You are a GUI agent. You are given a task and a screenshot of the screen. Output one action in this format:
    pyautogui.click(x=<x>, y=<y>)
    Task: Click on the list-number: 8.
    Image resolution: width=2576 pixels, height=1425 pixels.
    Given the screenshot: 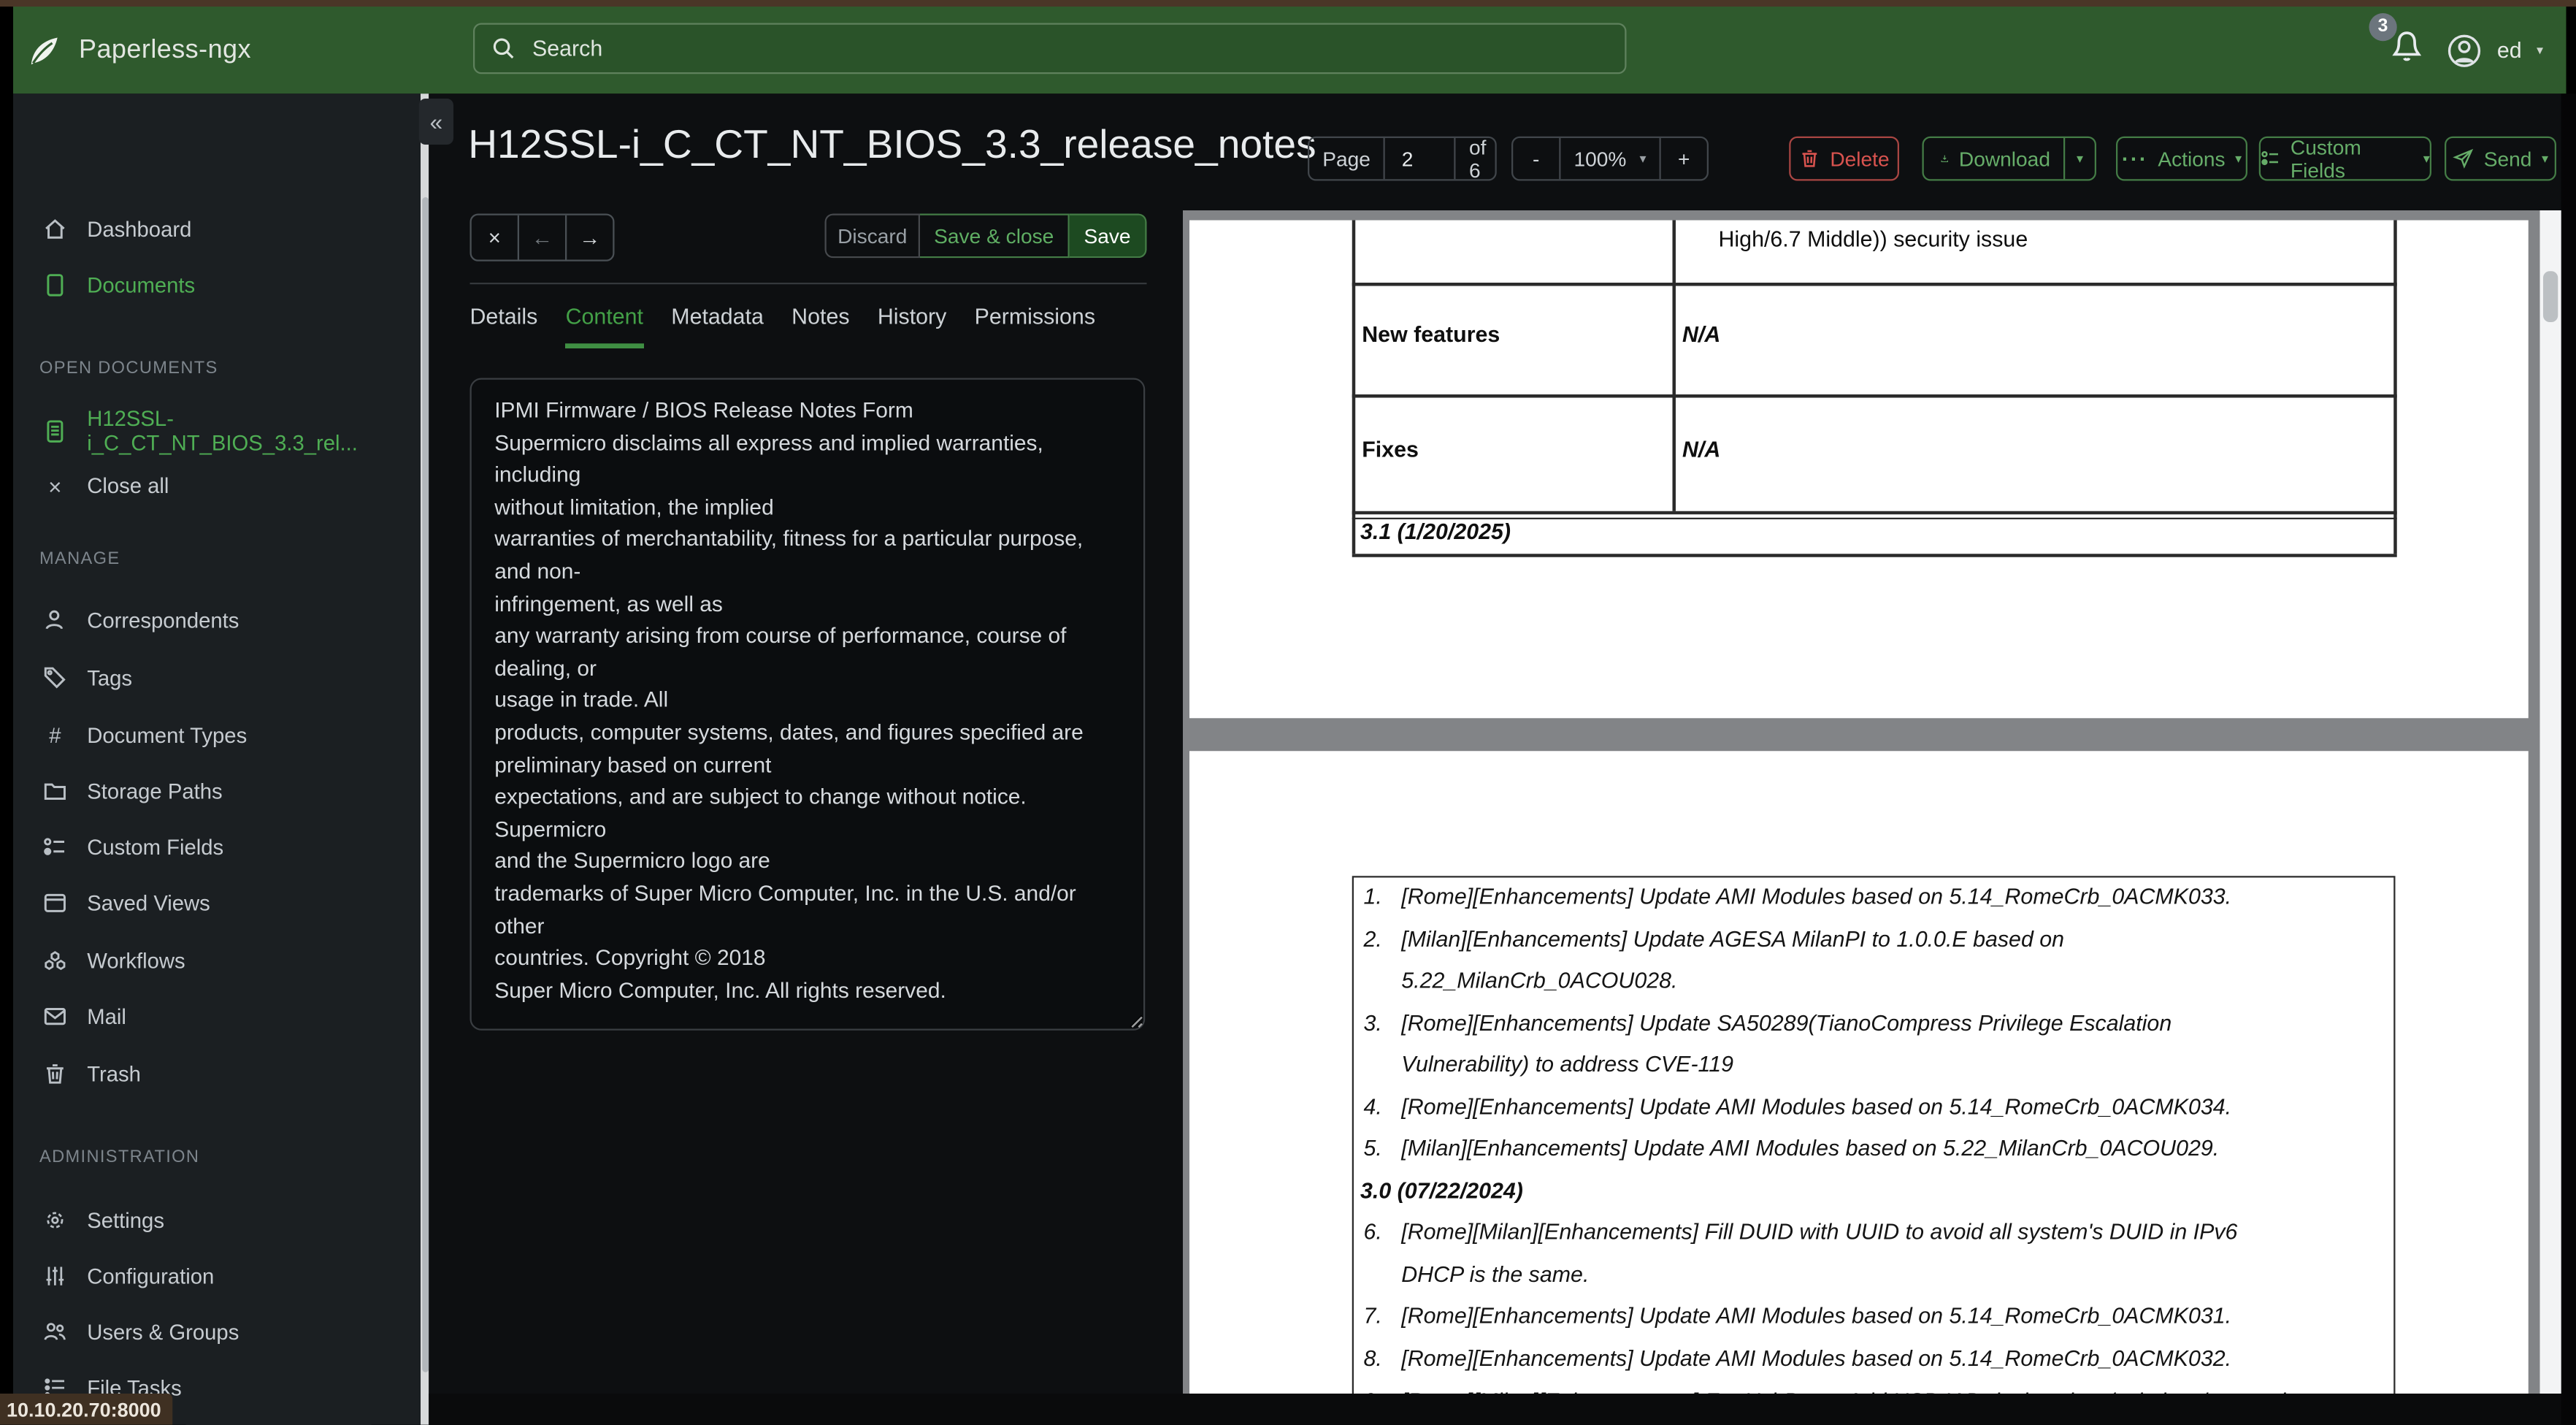 What is the action you would take?
    pyautogui.click(x=1383, y=1358)
    